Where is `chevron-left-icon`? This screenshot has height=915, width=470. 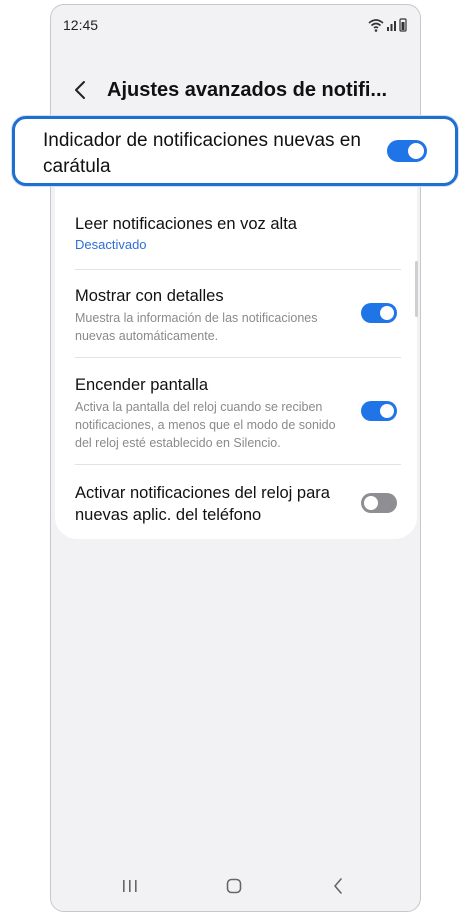 chevron-left-icon is located at coordinates (80, 90).